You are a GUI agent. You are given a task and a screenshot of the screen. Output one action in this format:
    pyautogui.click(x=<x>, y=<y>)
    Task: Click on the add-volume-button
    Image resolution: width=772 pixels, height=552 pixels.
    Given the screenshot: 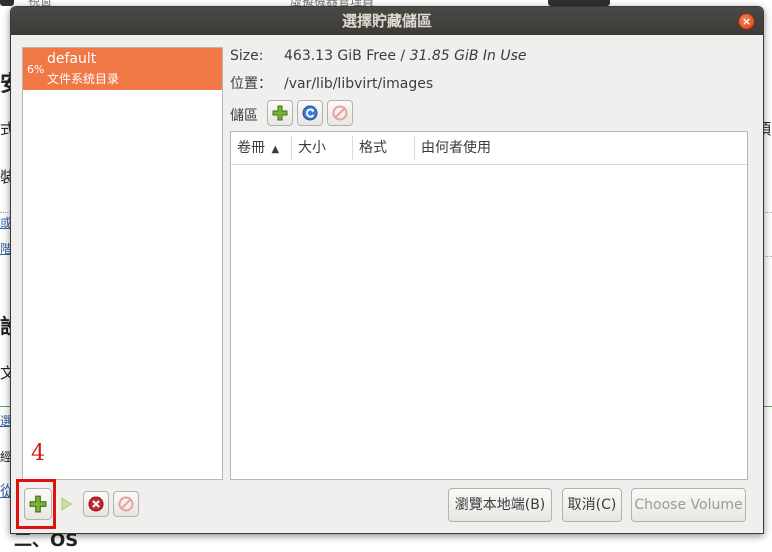 What is the action you would take?
    pyautogui.click(x=280, y=113)
    